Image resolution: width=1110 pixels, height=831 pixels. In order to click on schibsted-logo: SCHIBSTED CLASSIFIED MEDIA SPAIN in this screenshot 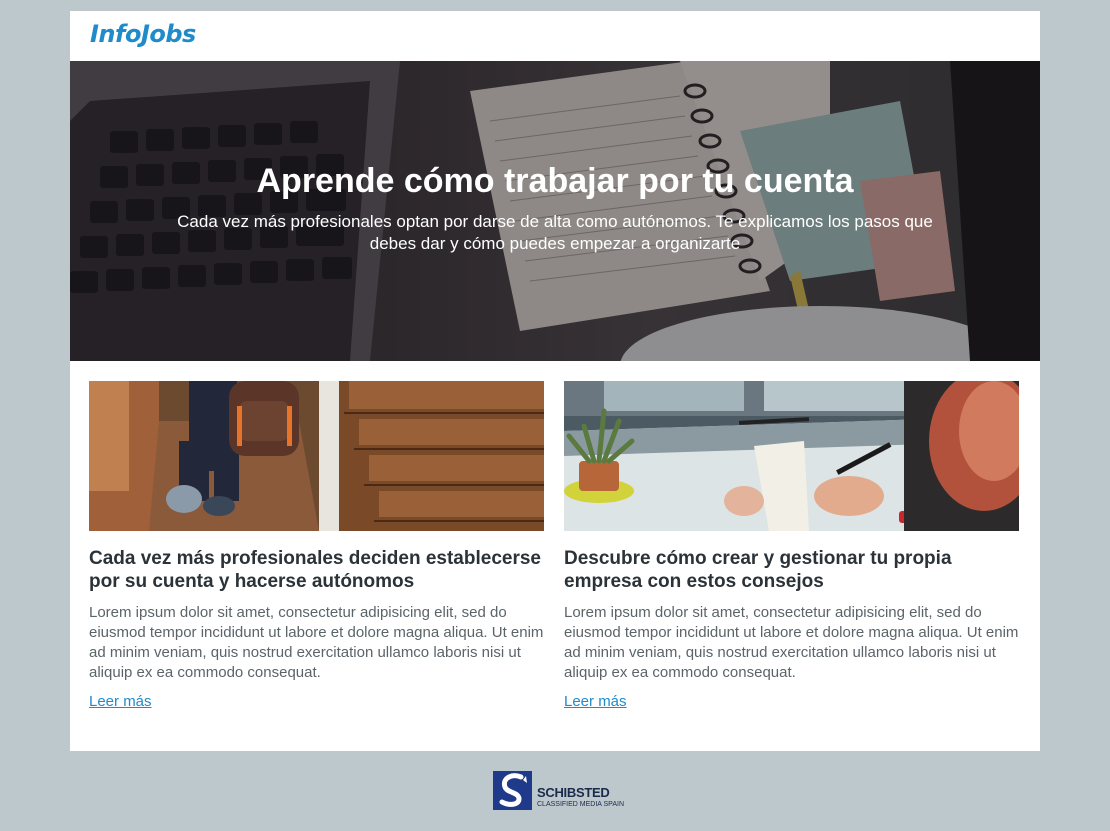, I will do `click(559, 791)`.